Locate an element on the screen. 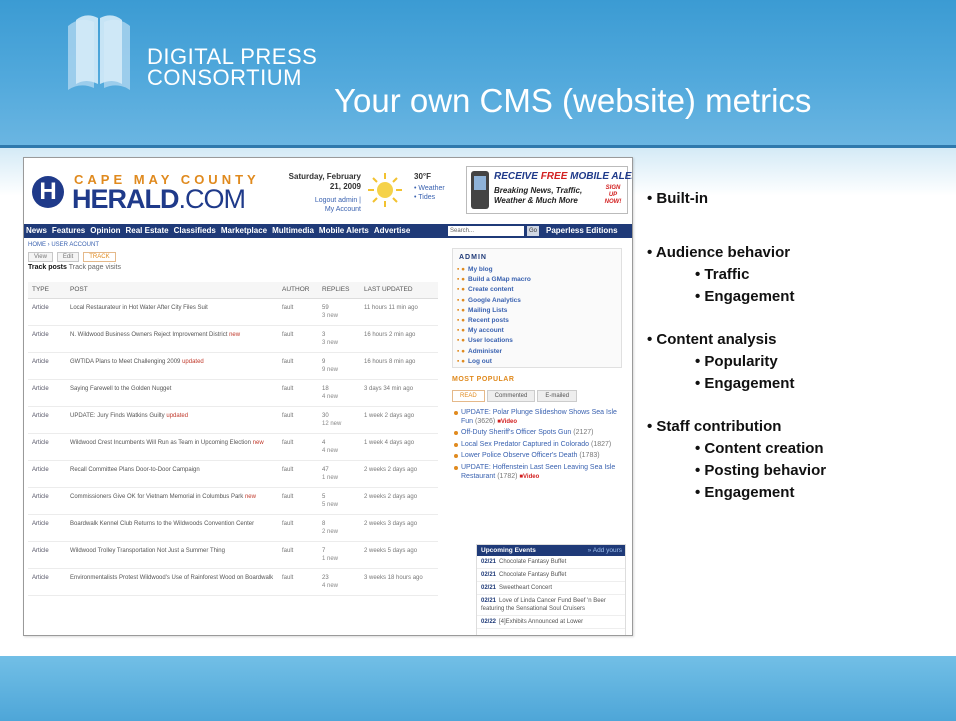 This screenshot has height=721, width=956. nav-item: Opinion is located at coordinates (105, 231).